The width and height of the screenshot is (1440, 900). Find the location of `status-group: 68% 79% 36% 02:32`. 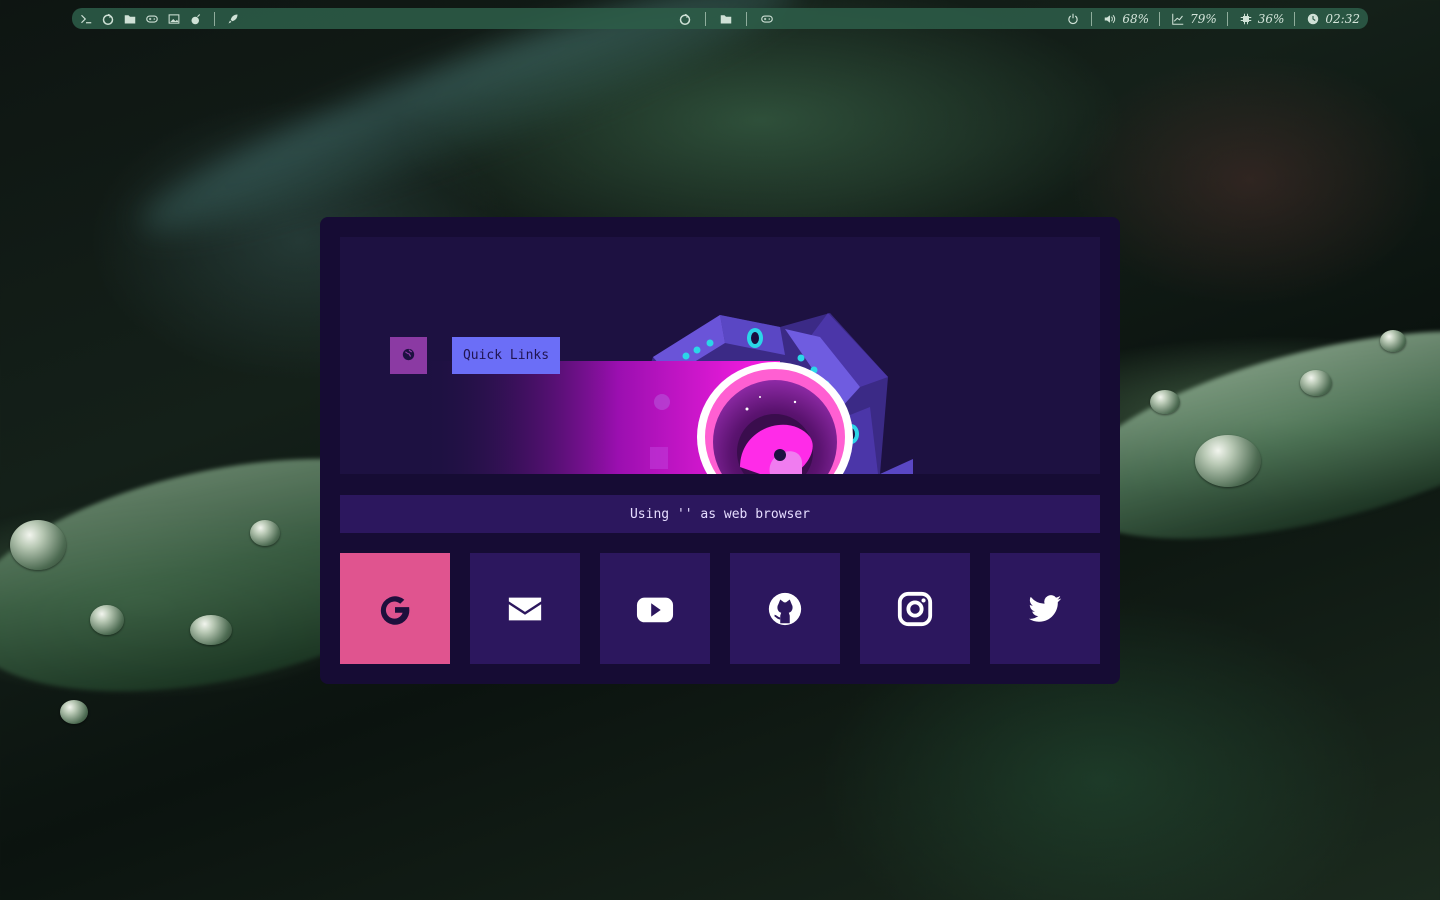

status-group: 68% 79% 36% 02:32 is located at coordinates (1212, 19).